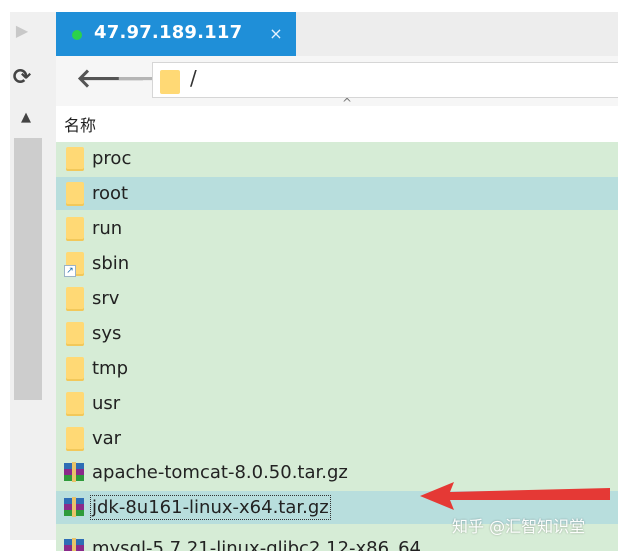 The width and height of the screenshot is (618, 551). I want to click on column-name-header: 名称, so click(80, 124).